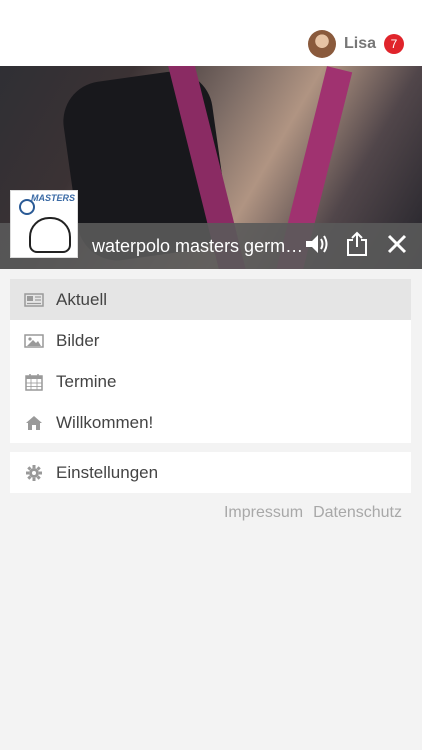  I want to click on footer-links: Impressum Datenschutz, so click(313, 513).